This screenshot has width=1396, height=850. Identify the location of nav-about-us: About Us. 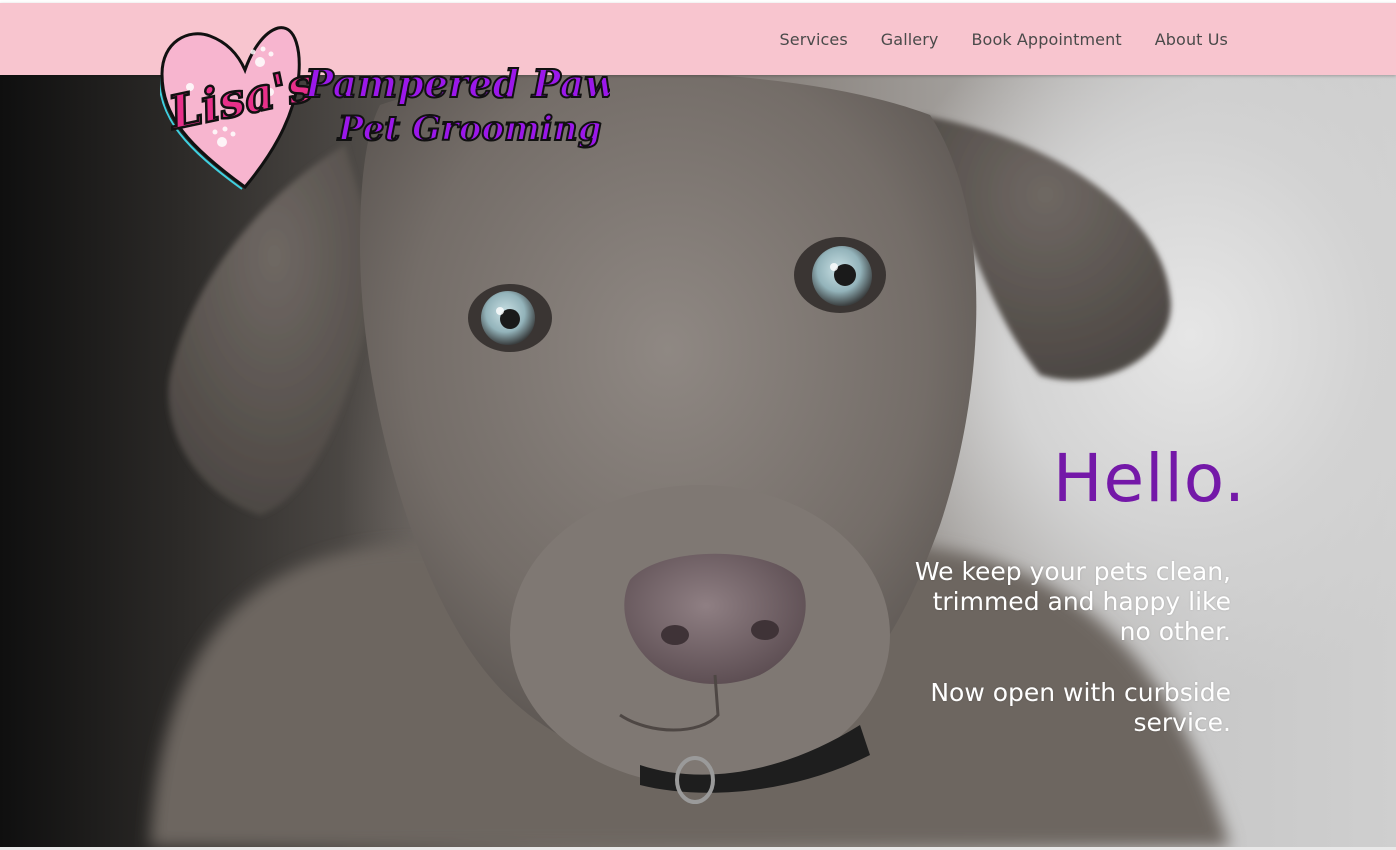
(1191, 39).